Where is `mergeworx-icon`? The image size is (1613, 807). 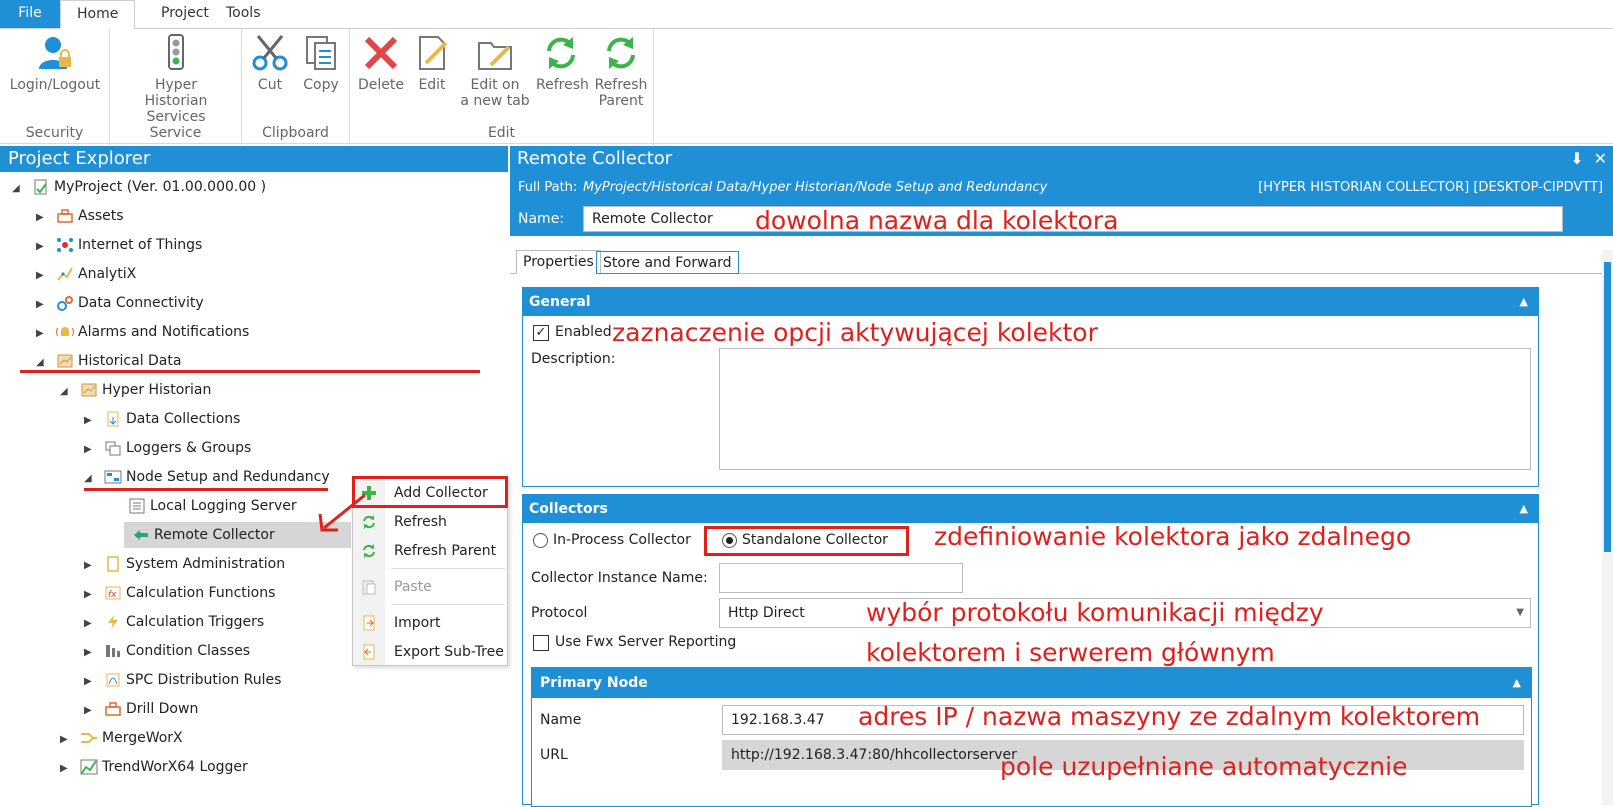 mergeworx-icon is located at coordinates (89, 738).